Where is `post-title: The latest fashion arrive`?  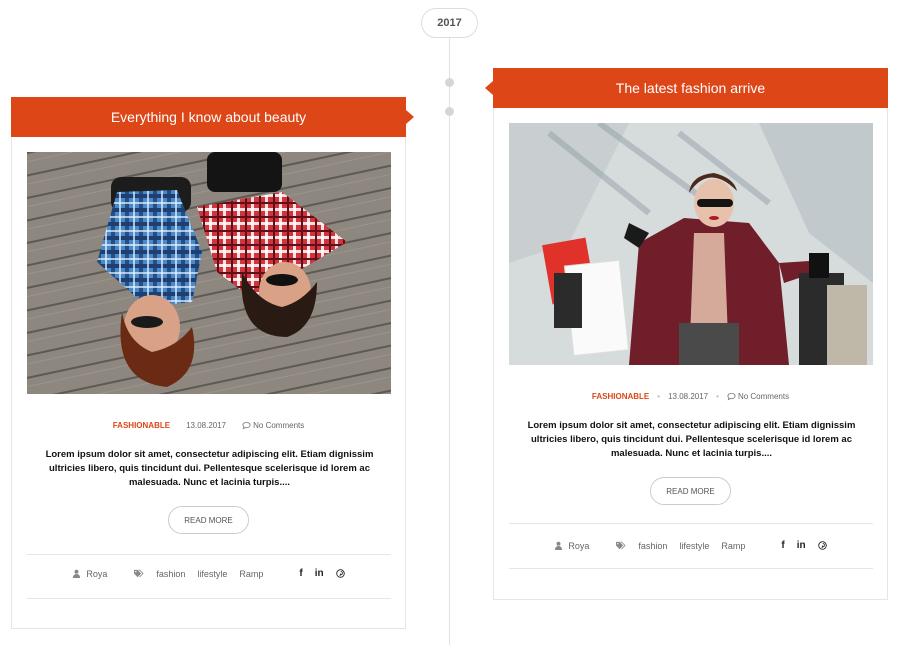 post-title: The latest fashion arrive is located at coordinates (686, 88).